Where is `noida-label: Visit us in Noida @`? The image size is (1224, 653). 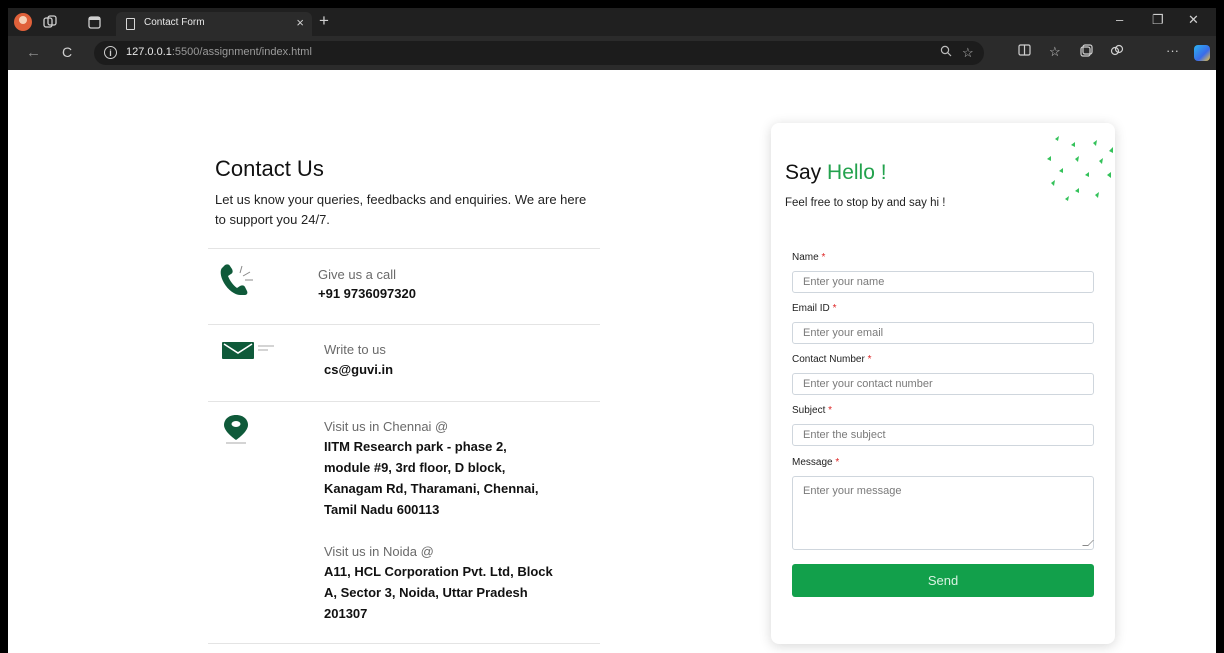 noida-label: Visit us in Noida @ is located at coordinates (379, 551).